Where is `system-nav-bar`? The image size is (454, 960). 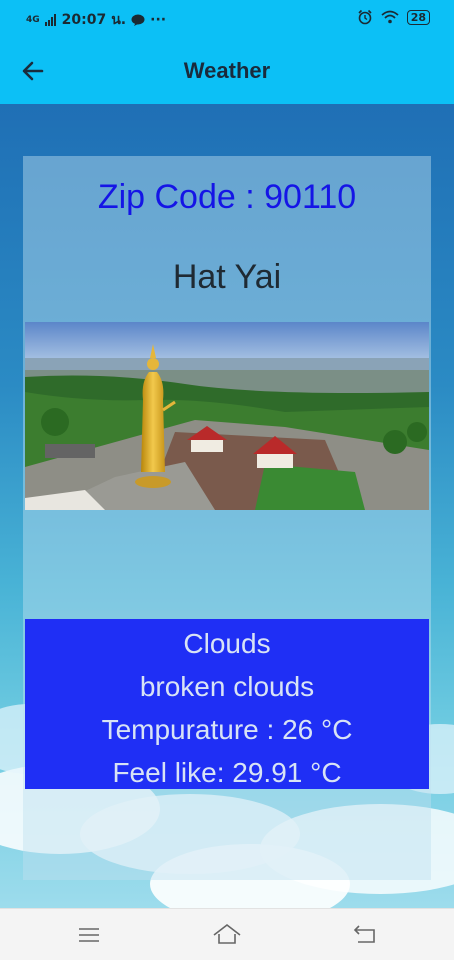
system-nav-bar is located at coordinates (227, 934).